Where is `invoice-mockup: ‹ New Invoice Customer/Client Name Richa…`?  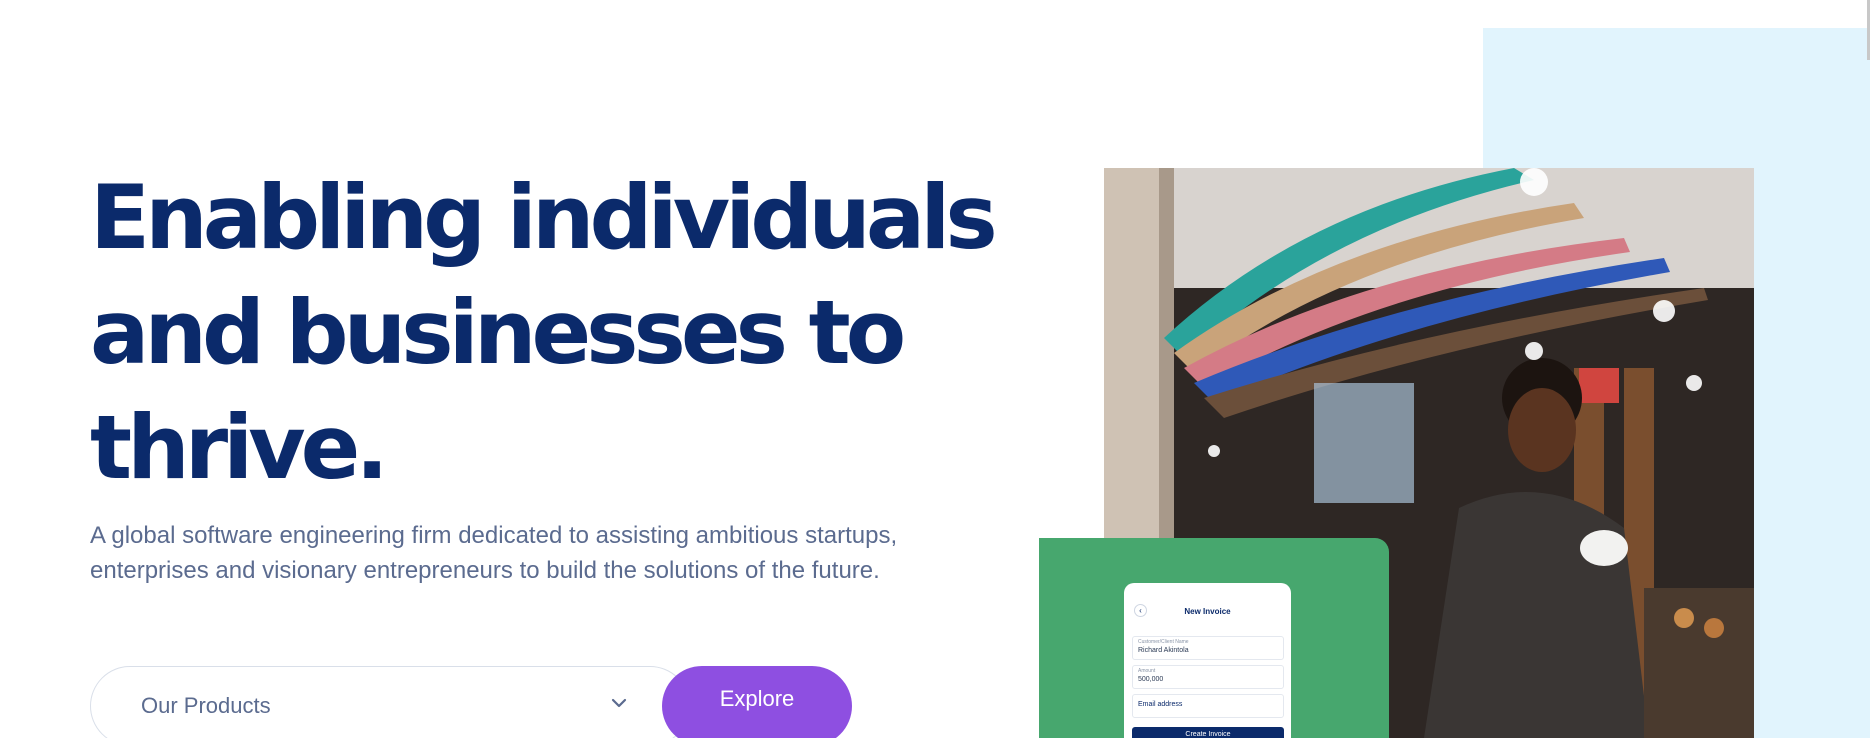 invoice-mockup: ‹ New Invoice Customer/Client Name Richa… is located at coordinates (1207, 660).